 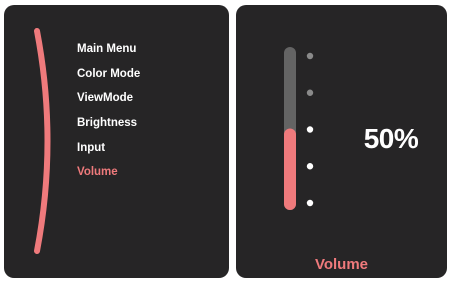 I want to click on volume-caption: Volume, so click(x=341, y=264).